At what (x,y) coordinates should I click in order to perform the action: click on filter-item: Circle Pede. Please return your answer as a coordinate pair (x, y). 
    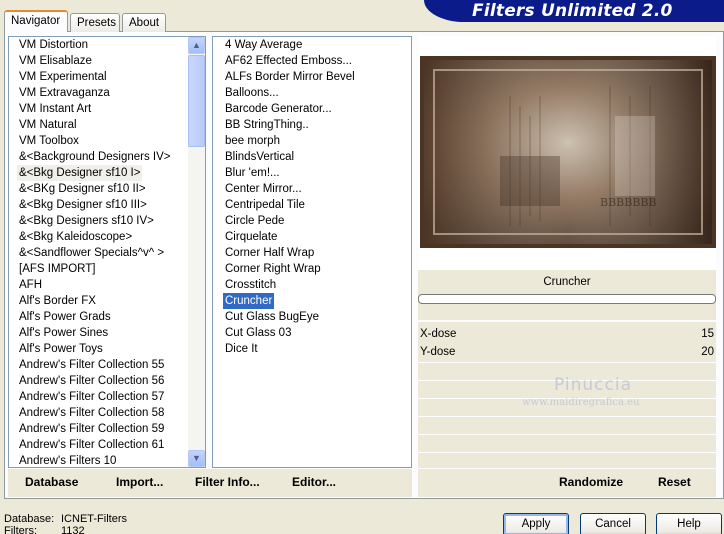
    Looking at the image, I should click on (312, 221).